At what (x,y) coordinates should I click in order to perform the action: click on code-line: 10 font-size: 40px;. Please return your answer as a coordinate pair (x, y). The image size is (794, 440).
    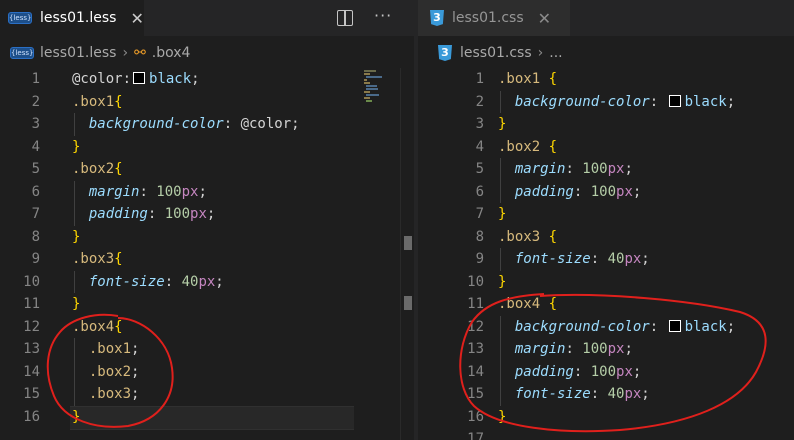
    Looking at the image, I should click on (207, 282).